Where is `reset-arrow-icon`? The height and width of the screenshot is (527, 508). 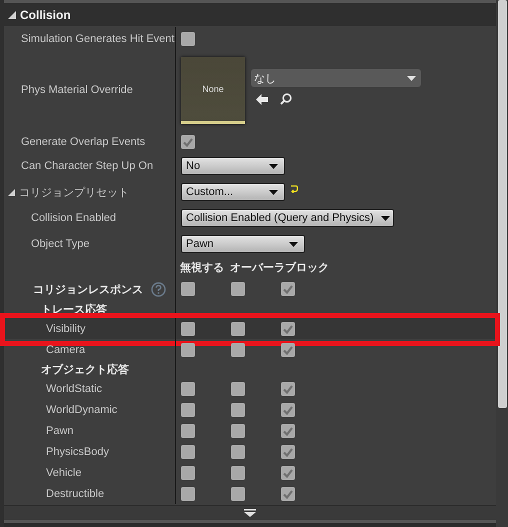 reset-arrow-icon is located at coordinates (294, 189).